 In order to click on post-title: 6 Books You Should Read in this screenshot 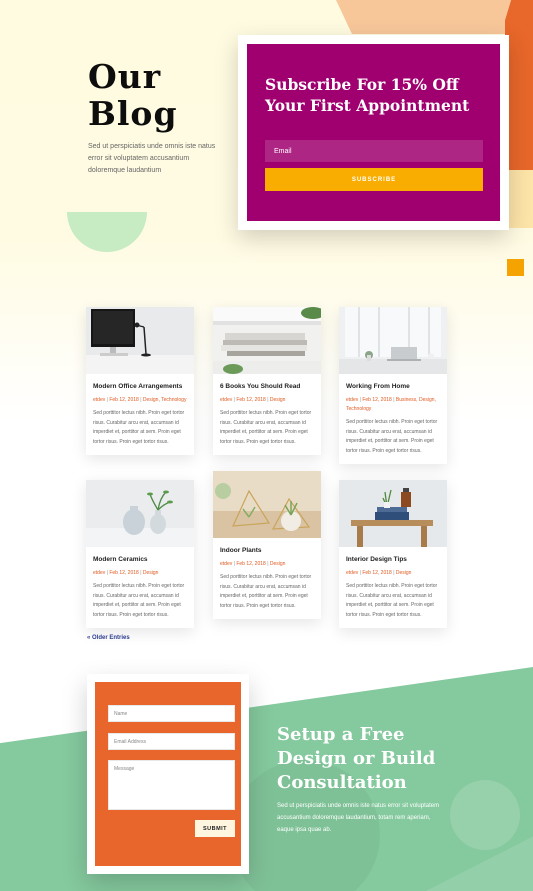, I will do `click(267, 386)`.